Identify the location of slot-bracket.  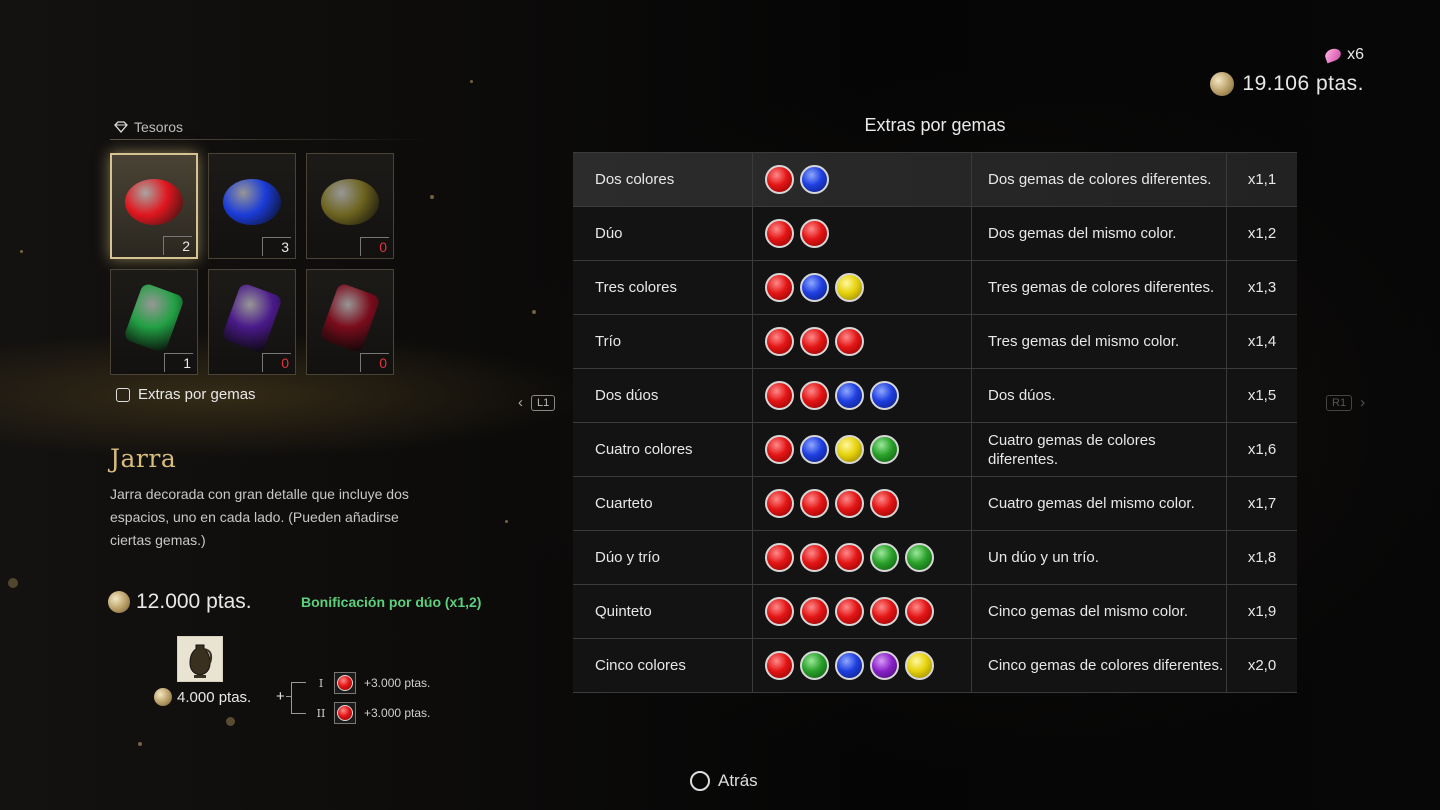
(298, 698).